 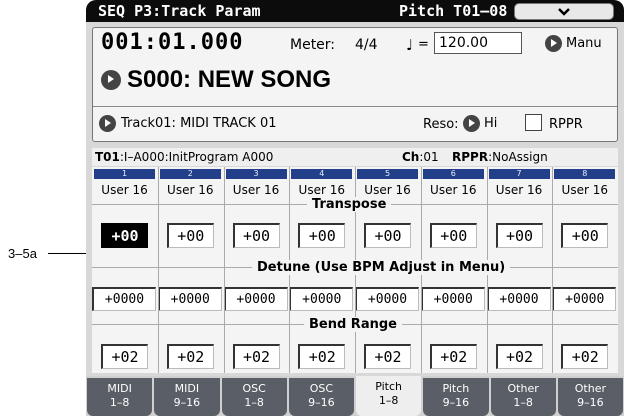 I want to click on tab-other-9-16: Other 9–16, so click(x=590, y=397).